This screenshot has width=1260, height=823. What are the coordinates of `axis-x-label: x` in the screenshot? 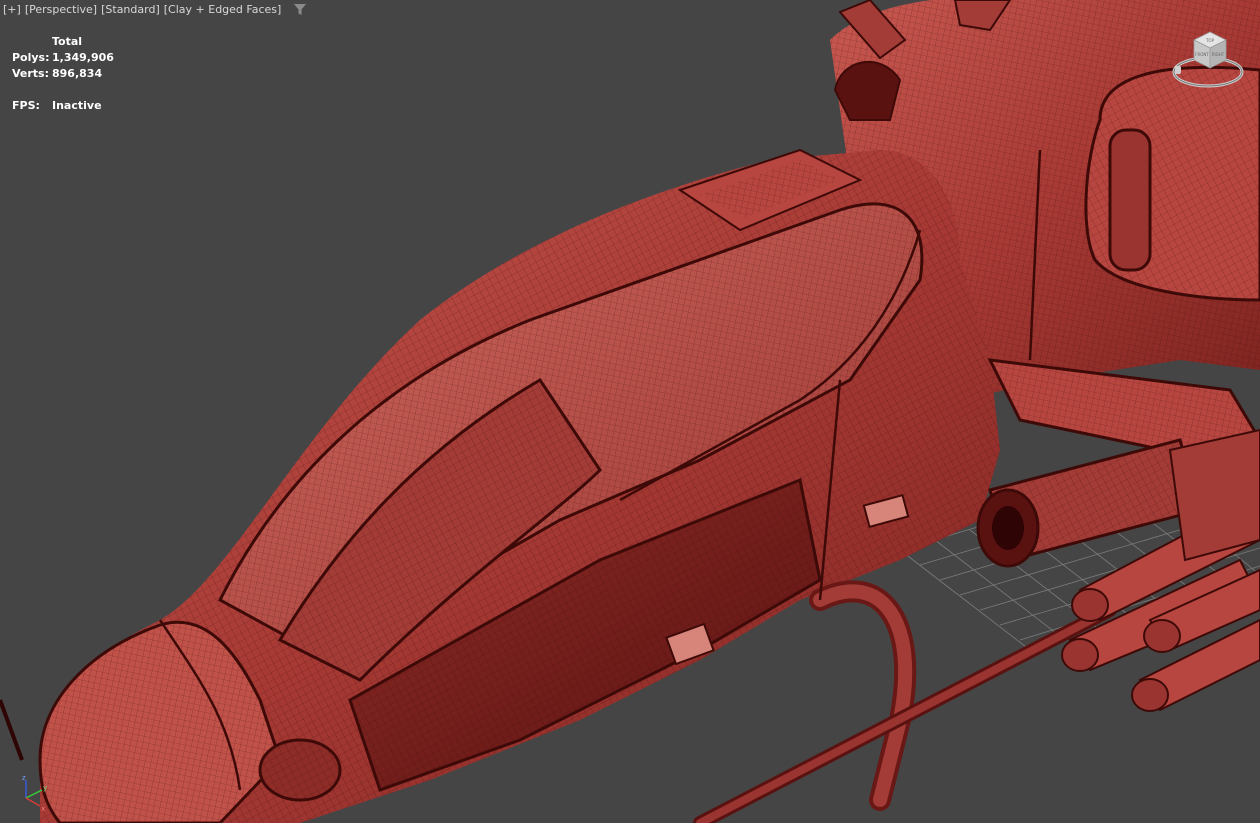 It's located at (43, 808).